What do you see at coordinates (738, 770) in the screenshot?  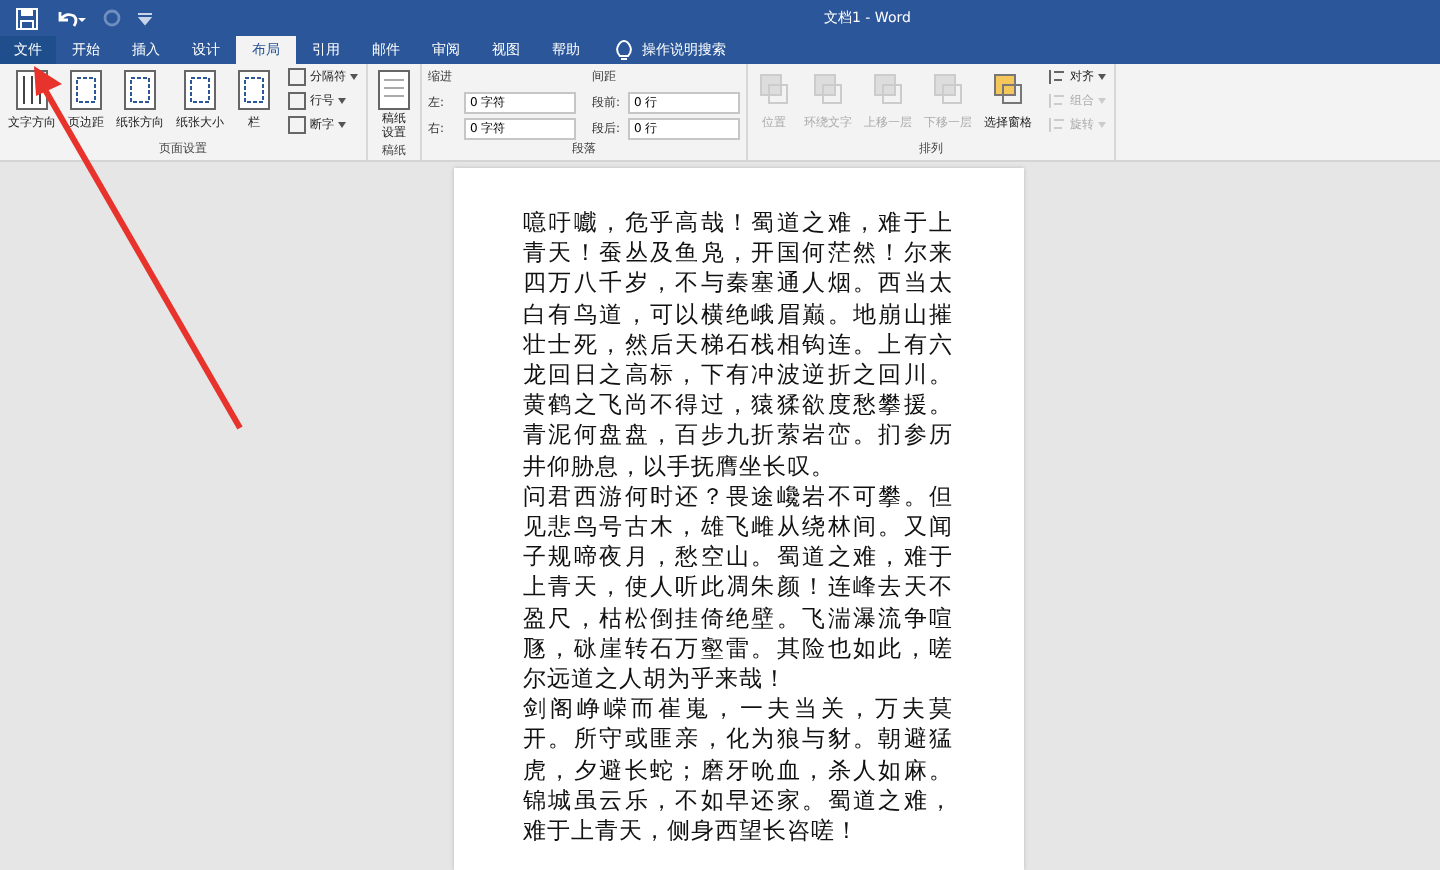 I see `poem-paragraph: 剑阁峥嵘而崔嵬，一夫当关，万夫莫开。所守或匪亲，化为狼与豺。朝避猛虎，夕避长蛇；磨牙吮血，杀人如麻。锦城虽云乐，不如早还家。蜀道之难，难于上青天，侧身西望长咨嗟！` at bounding box center [738, 770].